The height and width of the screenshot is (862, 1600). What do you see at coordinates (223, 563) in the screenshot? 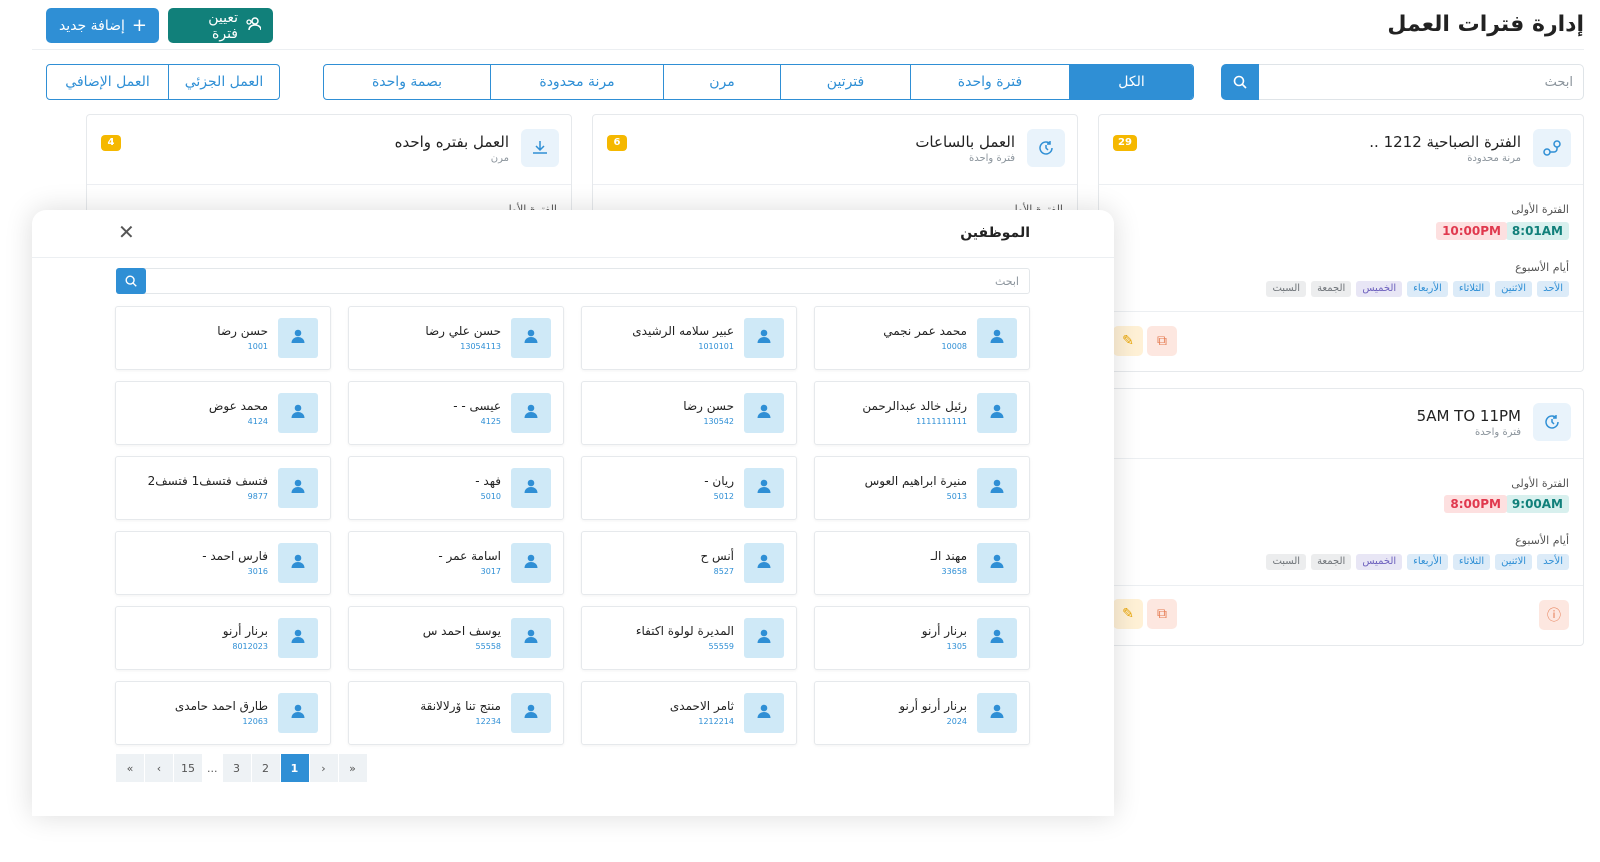
I see `employee-card: فارس احمد - 3016` at bounding box center [223, 563].